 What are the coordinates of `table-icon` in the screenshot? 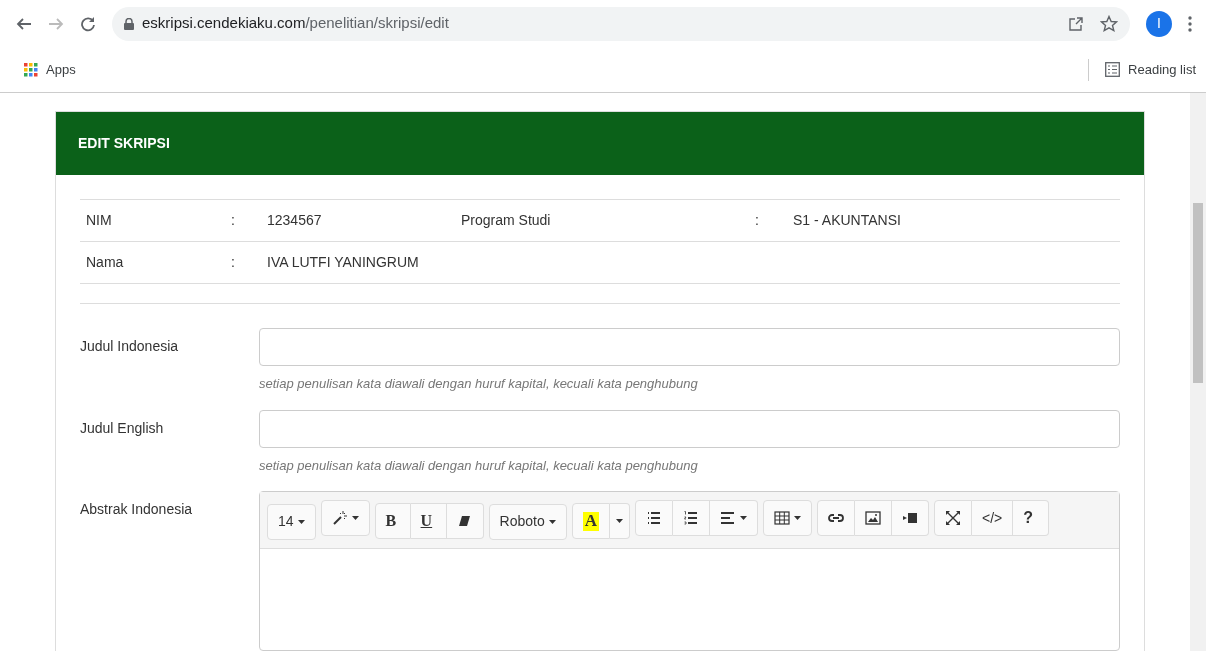 It's located at (782, 518).